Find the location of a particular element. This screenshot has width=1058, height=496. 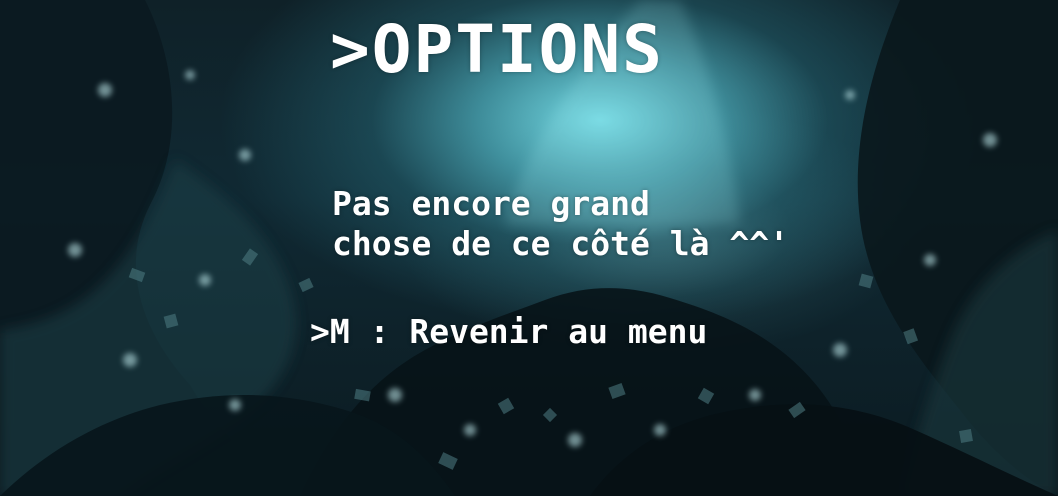

options-message-line-2: chose de ce côté là ^^' is located at coordinates (560, 243).